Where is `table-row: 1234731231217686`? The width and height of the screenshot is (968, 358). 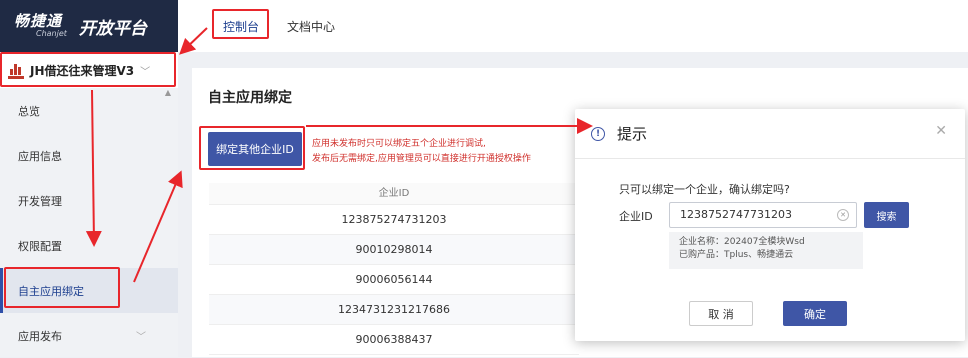
table-row: 1234731231217686 is located at coordinates (394, 310).